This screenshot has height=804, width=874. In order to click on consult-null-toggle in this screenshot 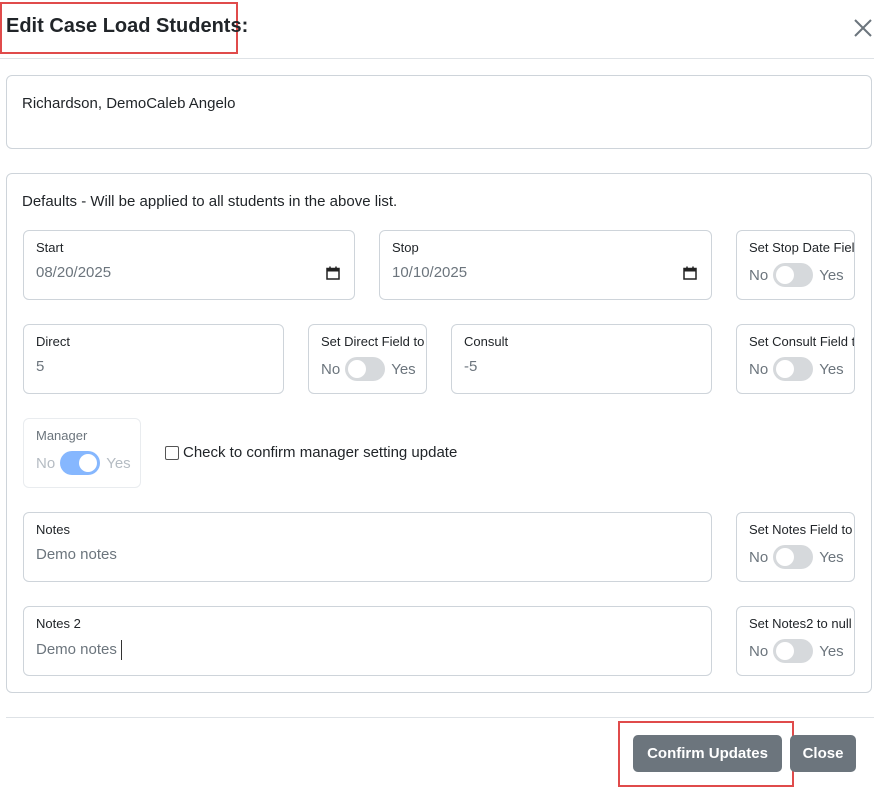, I will do `click(793, 369)`.